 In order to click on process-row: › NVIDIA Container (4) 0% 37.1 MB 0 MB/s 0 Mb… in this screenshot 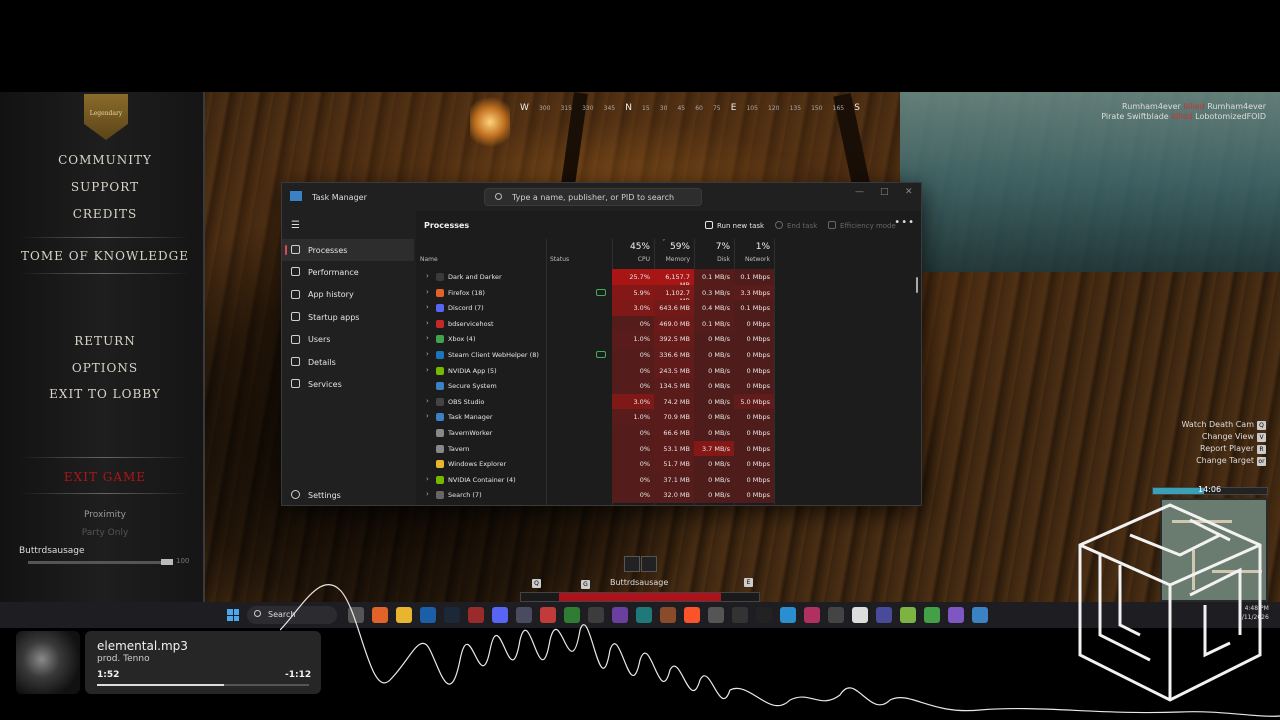, I will do `click(668, 479)`.